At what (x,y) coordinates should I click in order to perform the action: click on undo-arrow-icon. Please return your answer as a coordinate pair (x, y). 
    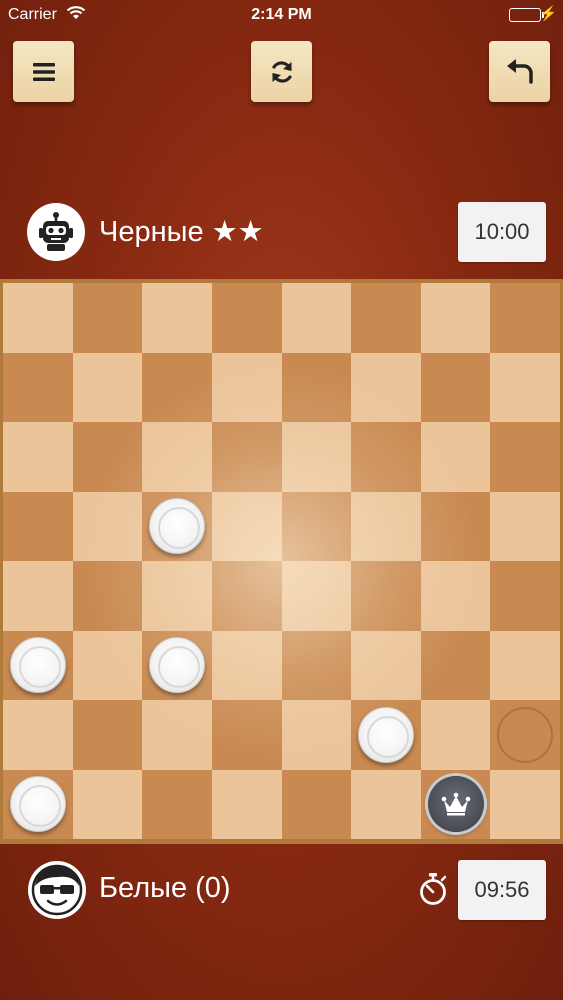
    Looking at the image, I should click on (519, 71).